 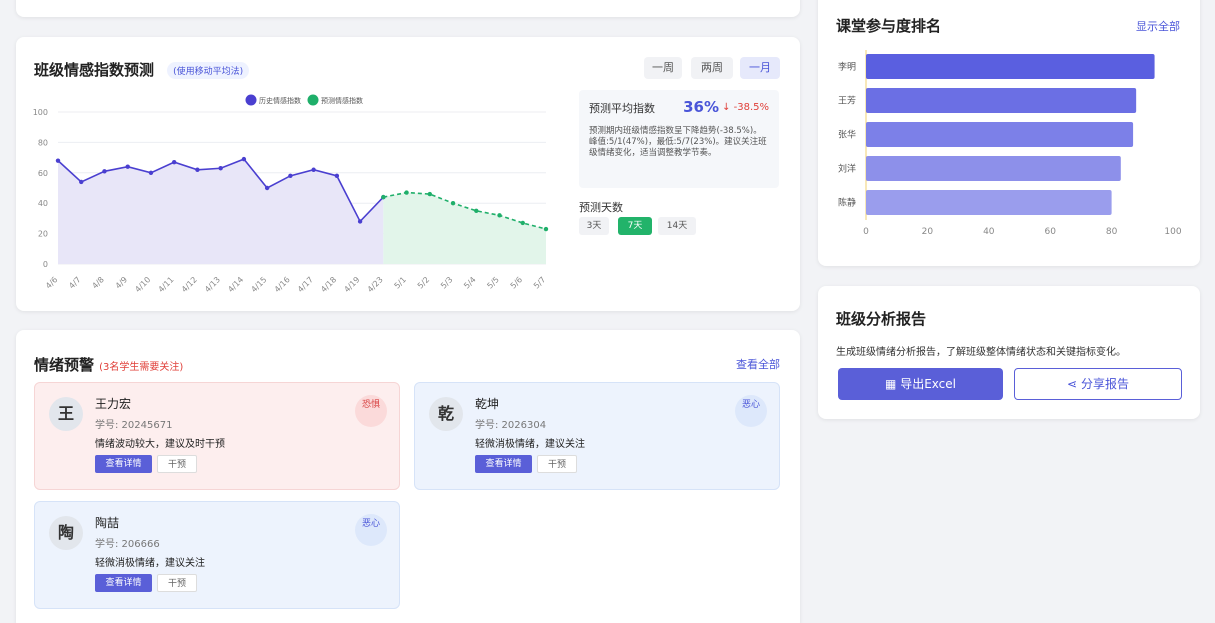 What do you see at coordinates (282, 283) in the screenshot?
I see `x-tick-label: 4/16` at bounding box center [282, 283].